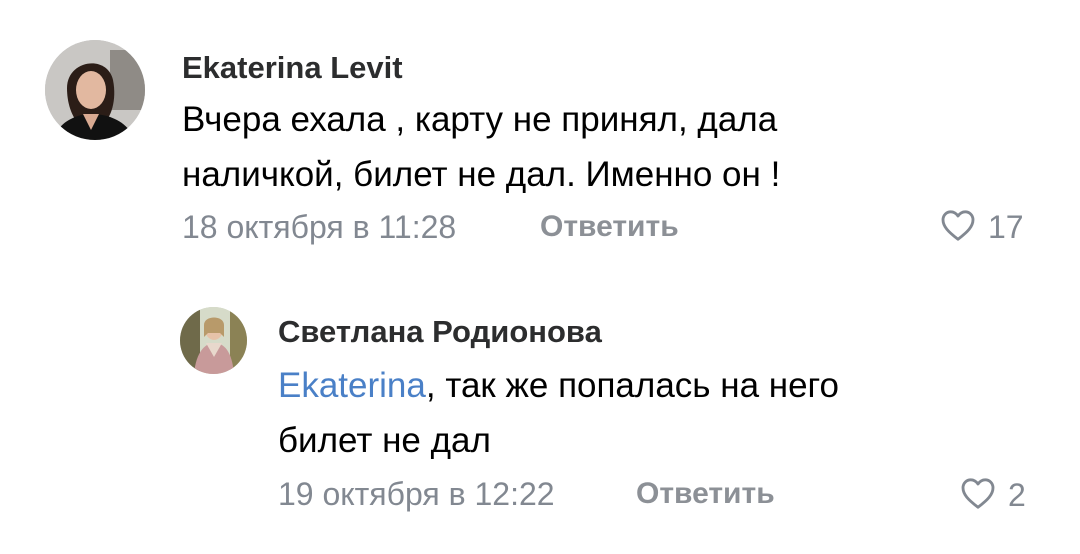  Describe the element at coordinates (440, 332) in the screenshot. I see `comment-author: Светлана Родионова` at that location.